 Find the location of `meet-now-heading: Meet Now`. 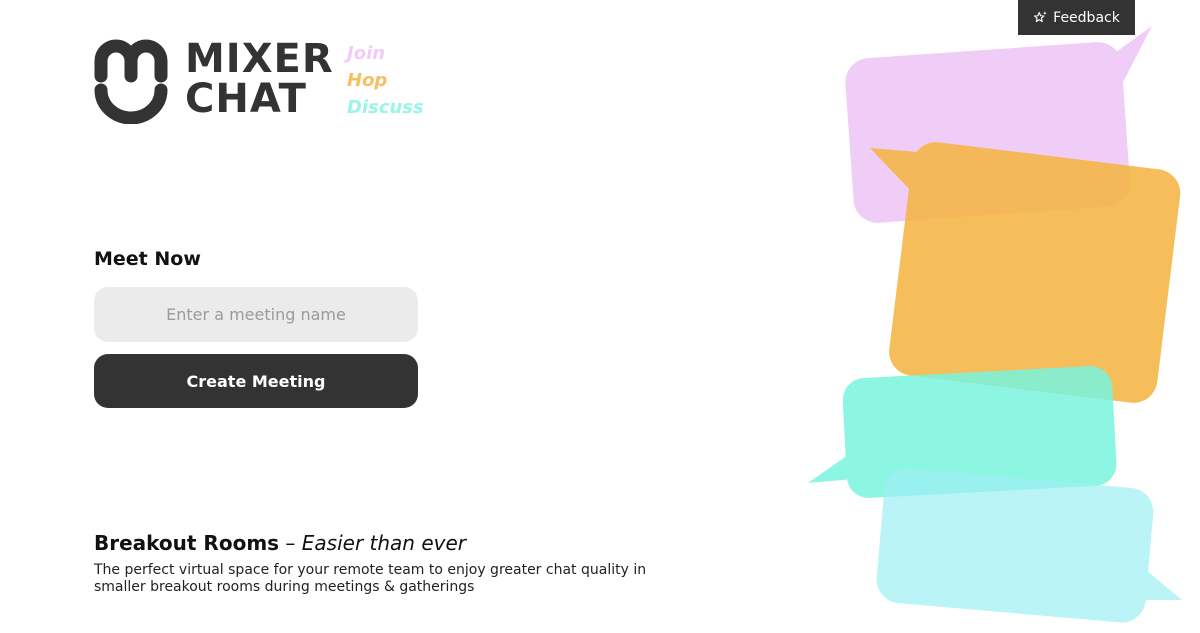

meet-now-heading: Meet Now is located at coordinates (147, 259).